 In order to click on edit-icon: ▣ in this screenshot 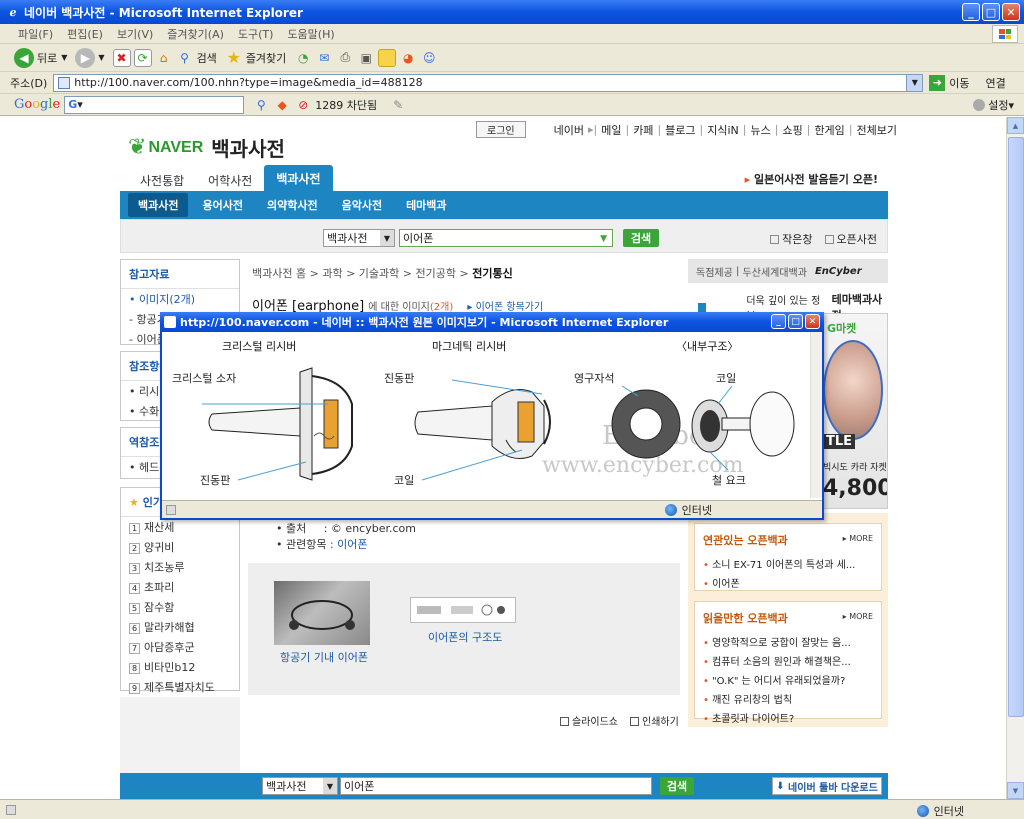, I will do `click(366, 58)`.